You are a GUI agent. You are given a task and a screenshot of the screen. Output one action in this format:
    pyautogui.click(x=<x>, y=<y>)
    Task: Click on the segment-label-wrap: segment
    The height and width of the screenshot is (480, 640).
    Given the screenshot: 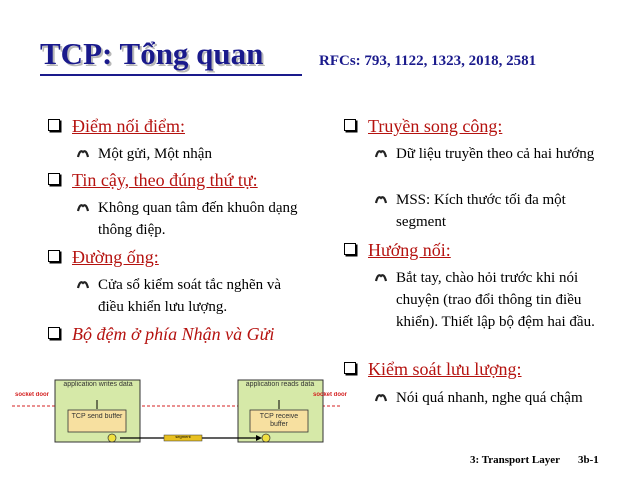 What is the action you would take?
    pyautogui.click(x=183, y=436)
    